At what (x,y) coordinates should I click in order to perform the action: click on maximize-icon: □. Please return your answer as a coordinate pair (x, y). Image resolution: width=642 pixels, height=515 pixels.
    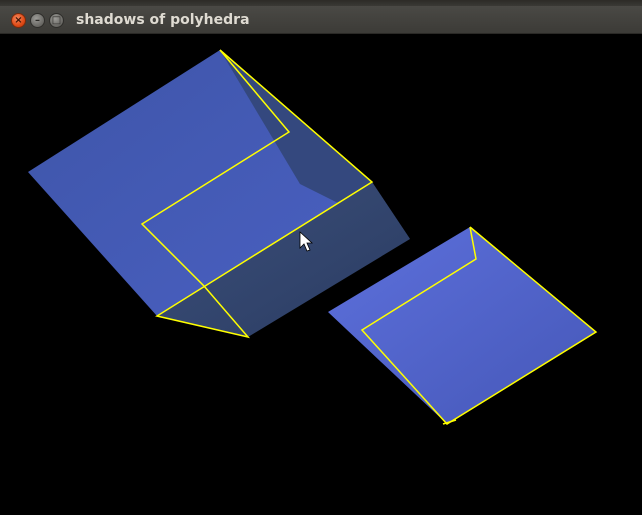
    Looking at the image, I should click on (56, 20).